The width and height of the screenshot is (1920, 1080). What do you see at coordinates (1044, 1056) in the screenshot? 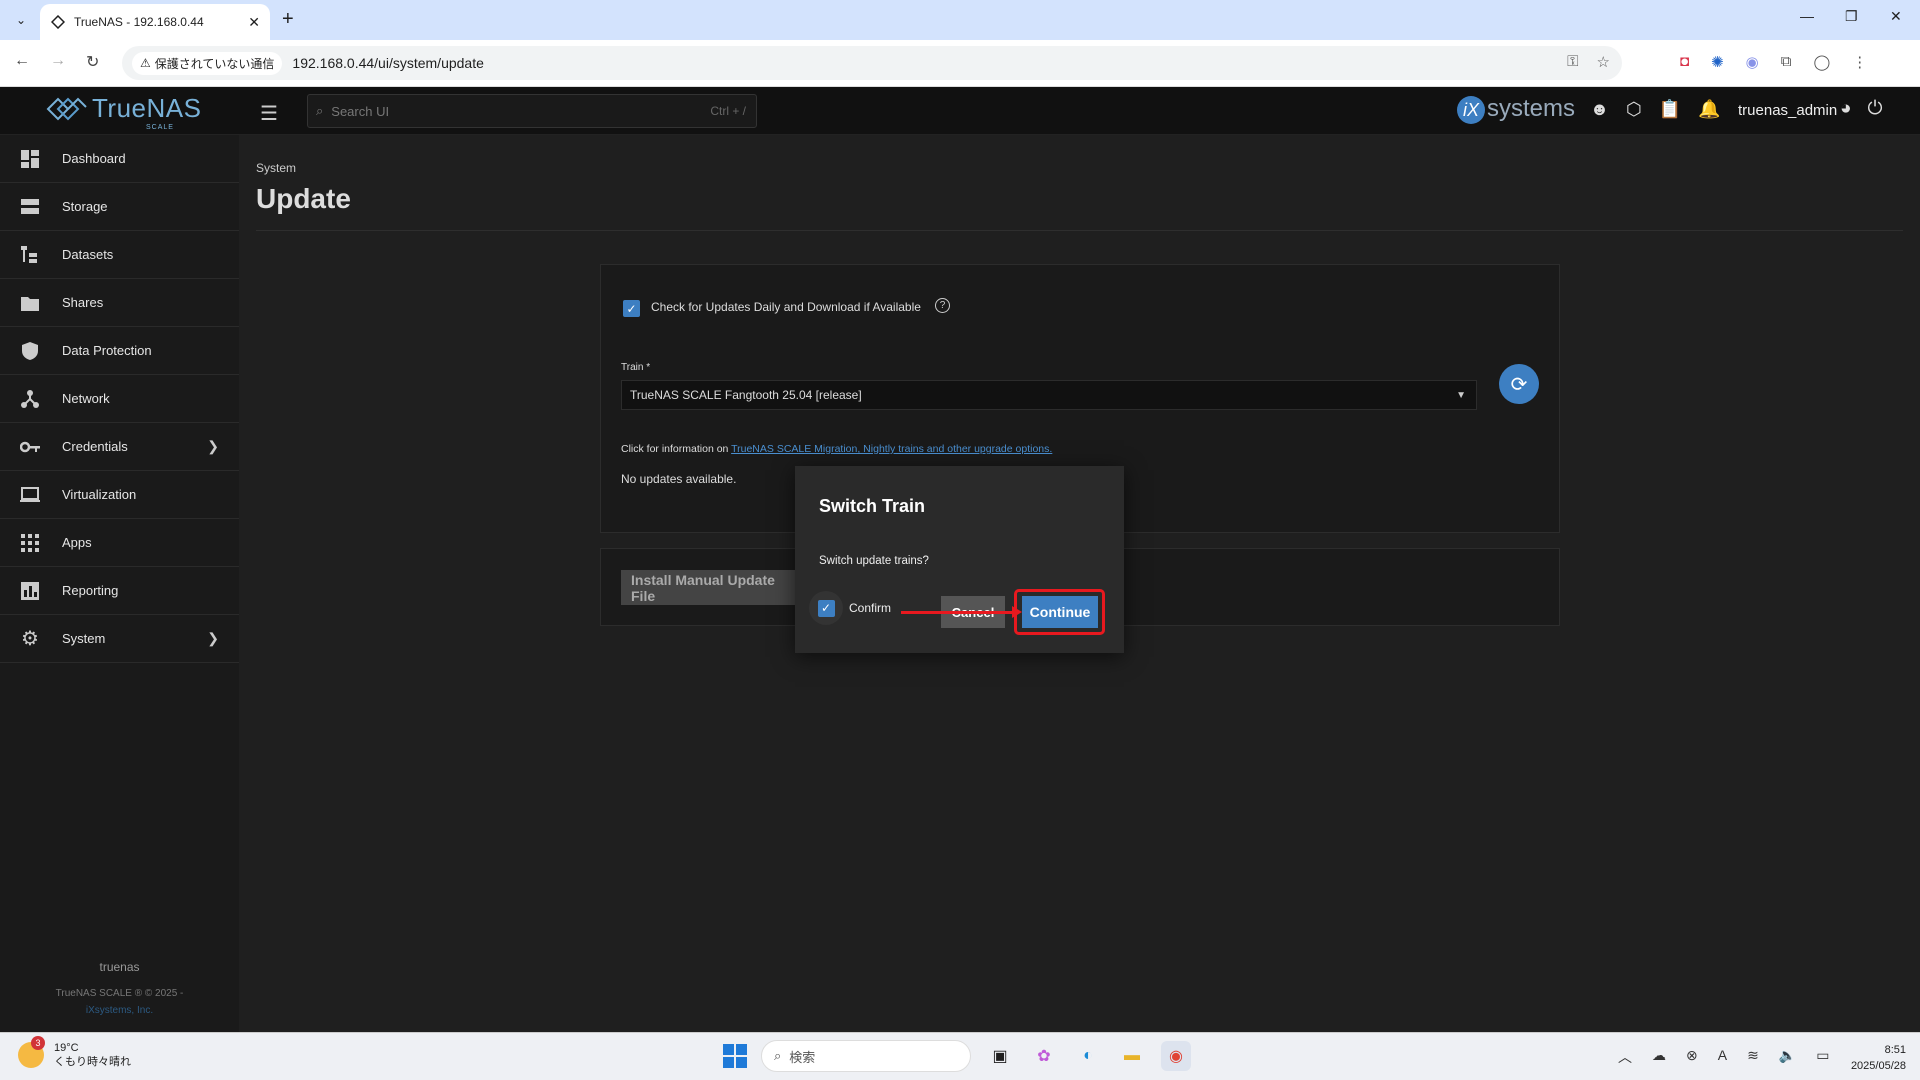
I see `copilot-icon: ✿` at bounding box center [1044, 1056].